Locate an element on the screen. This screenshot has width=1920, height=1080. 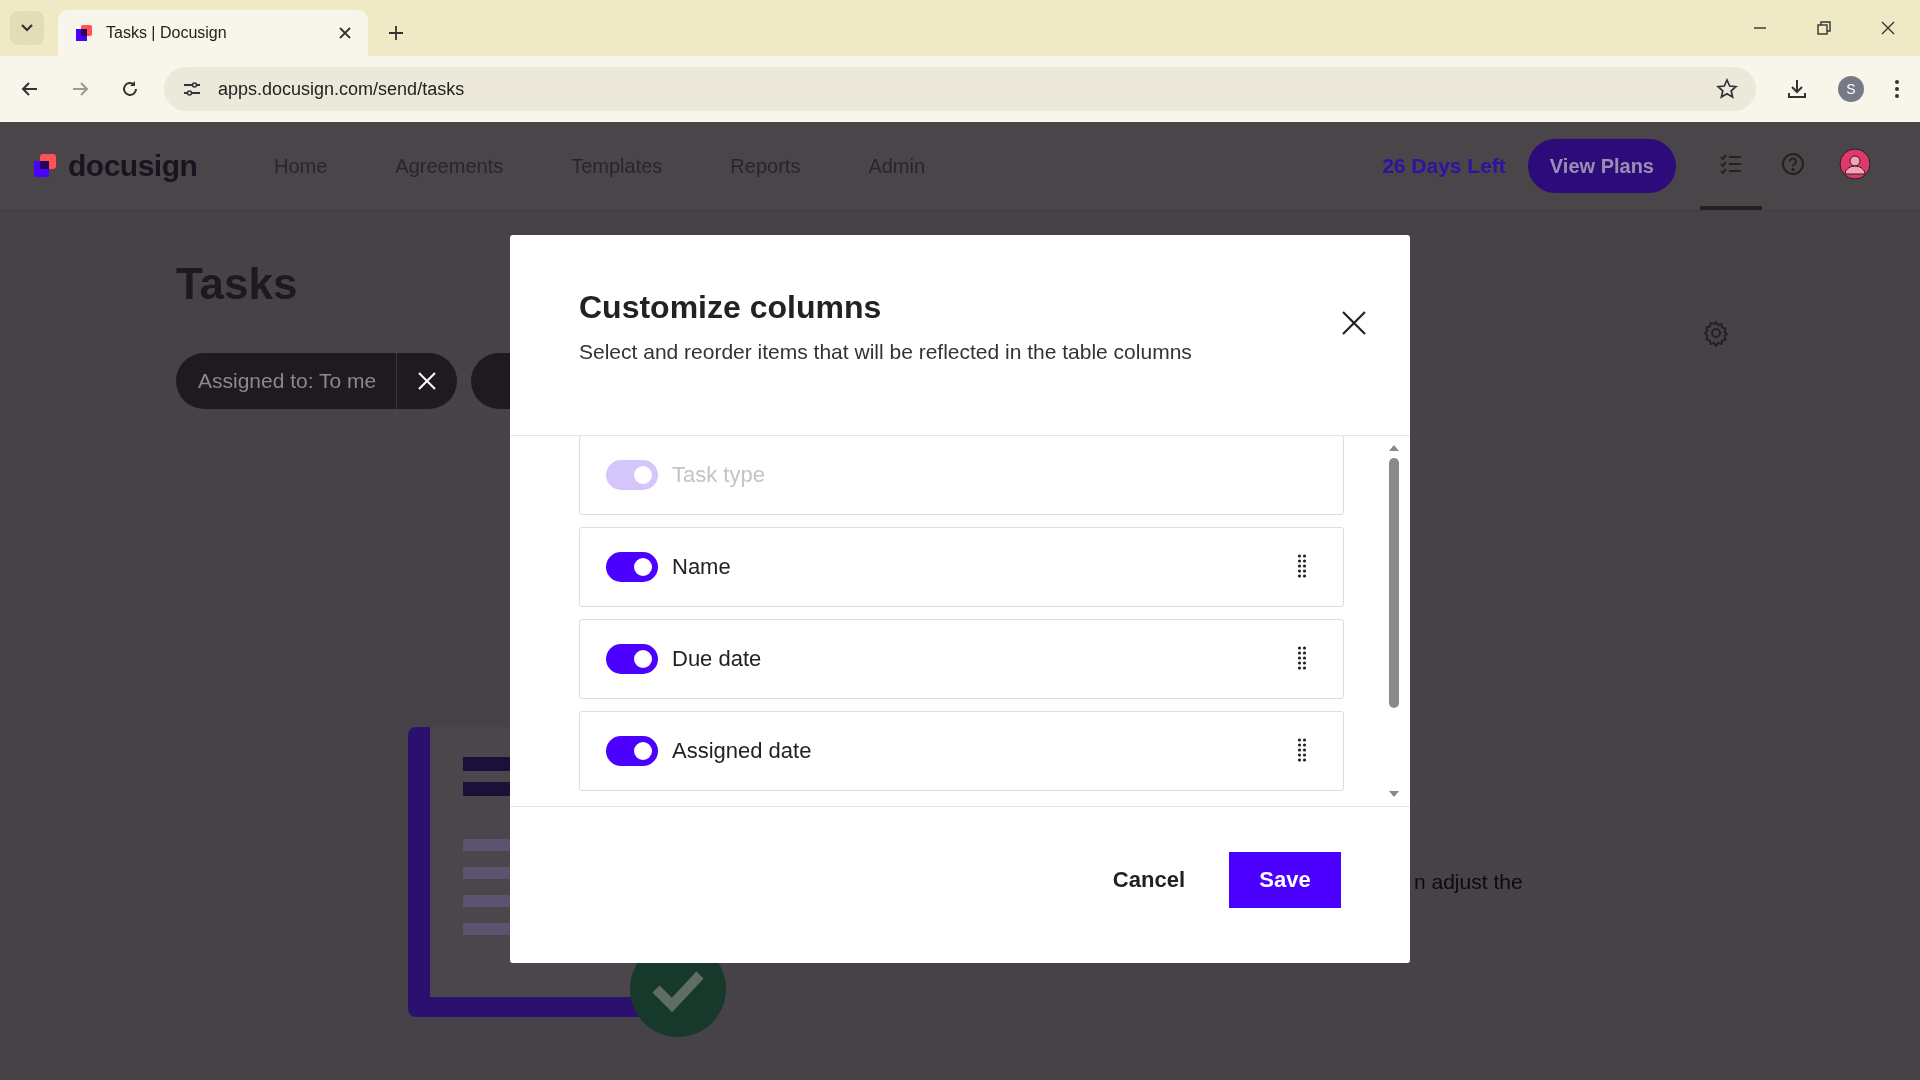
bookmark-star-icon is located at coordinates (1727, 89).